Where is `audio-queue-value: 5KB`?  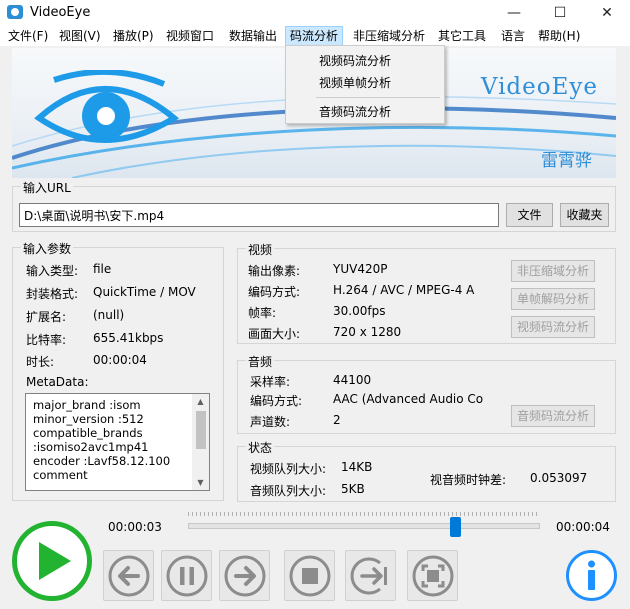 audio-queue-value: 5KB is located at coordinates (353, 489).